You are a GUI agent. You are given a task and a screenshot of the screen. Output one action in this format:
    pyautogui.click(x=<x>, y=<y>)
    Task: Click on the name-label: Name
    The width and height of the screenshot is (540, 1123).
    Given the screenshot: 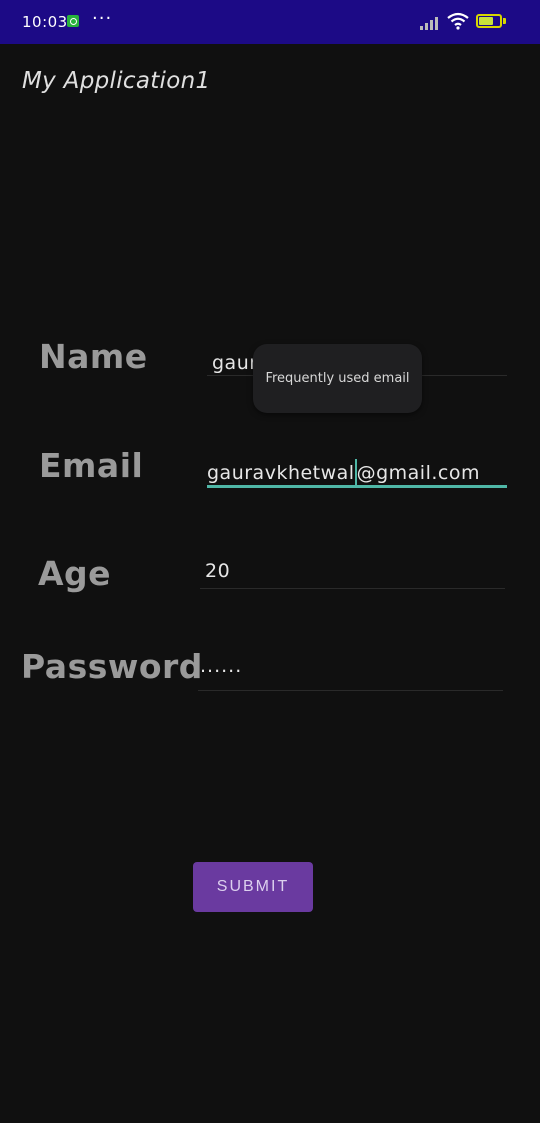 What is the action you would take?
    pyautogui.click(x=93, y=356)
    